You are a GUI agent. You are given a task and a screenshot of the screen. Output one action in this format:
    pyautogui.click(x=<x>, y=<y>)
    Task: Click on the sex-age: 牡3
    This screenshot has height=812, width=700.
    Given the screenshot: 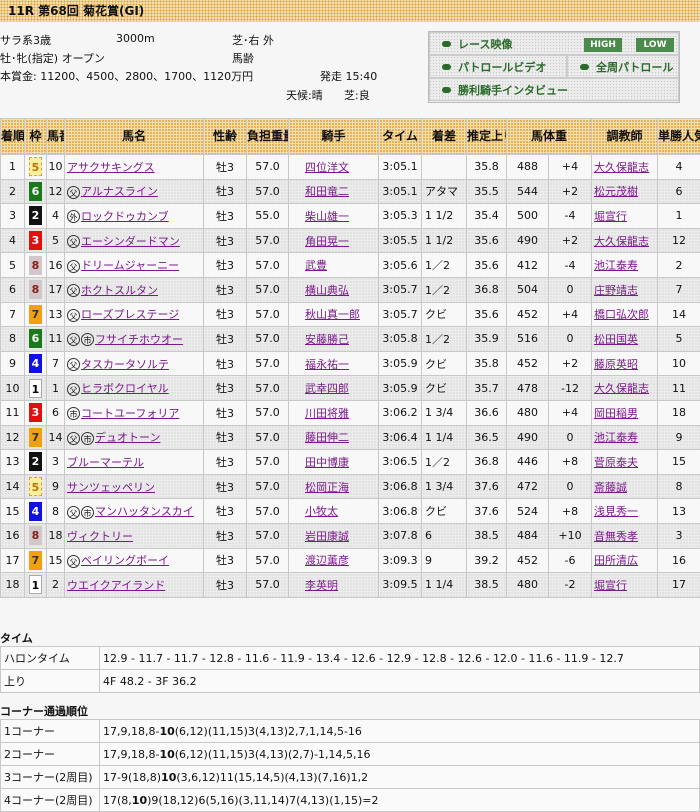 What is the action you would take?
    pyautogui.click(x=225, y=240)
    